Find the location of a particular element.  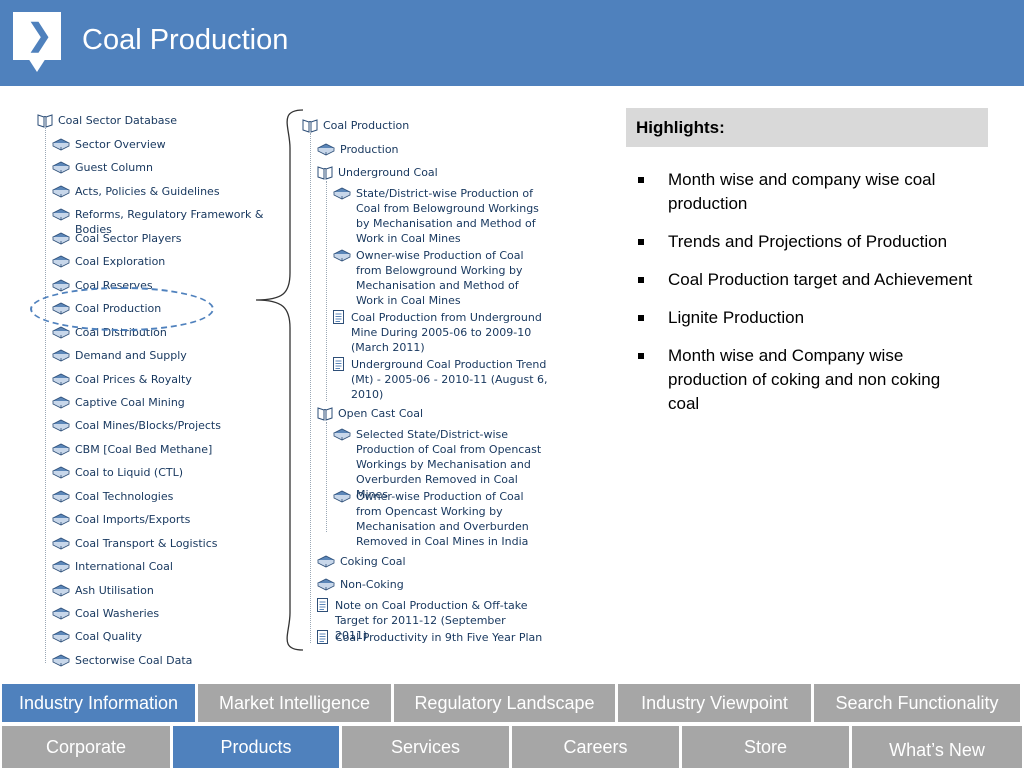

tree-item-label: Coal Transport & Logistics is located at coordinates (146, 543).